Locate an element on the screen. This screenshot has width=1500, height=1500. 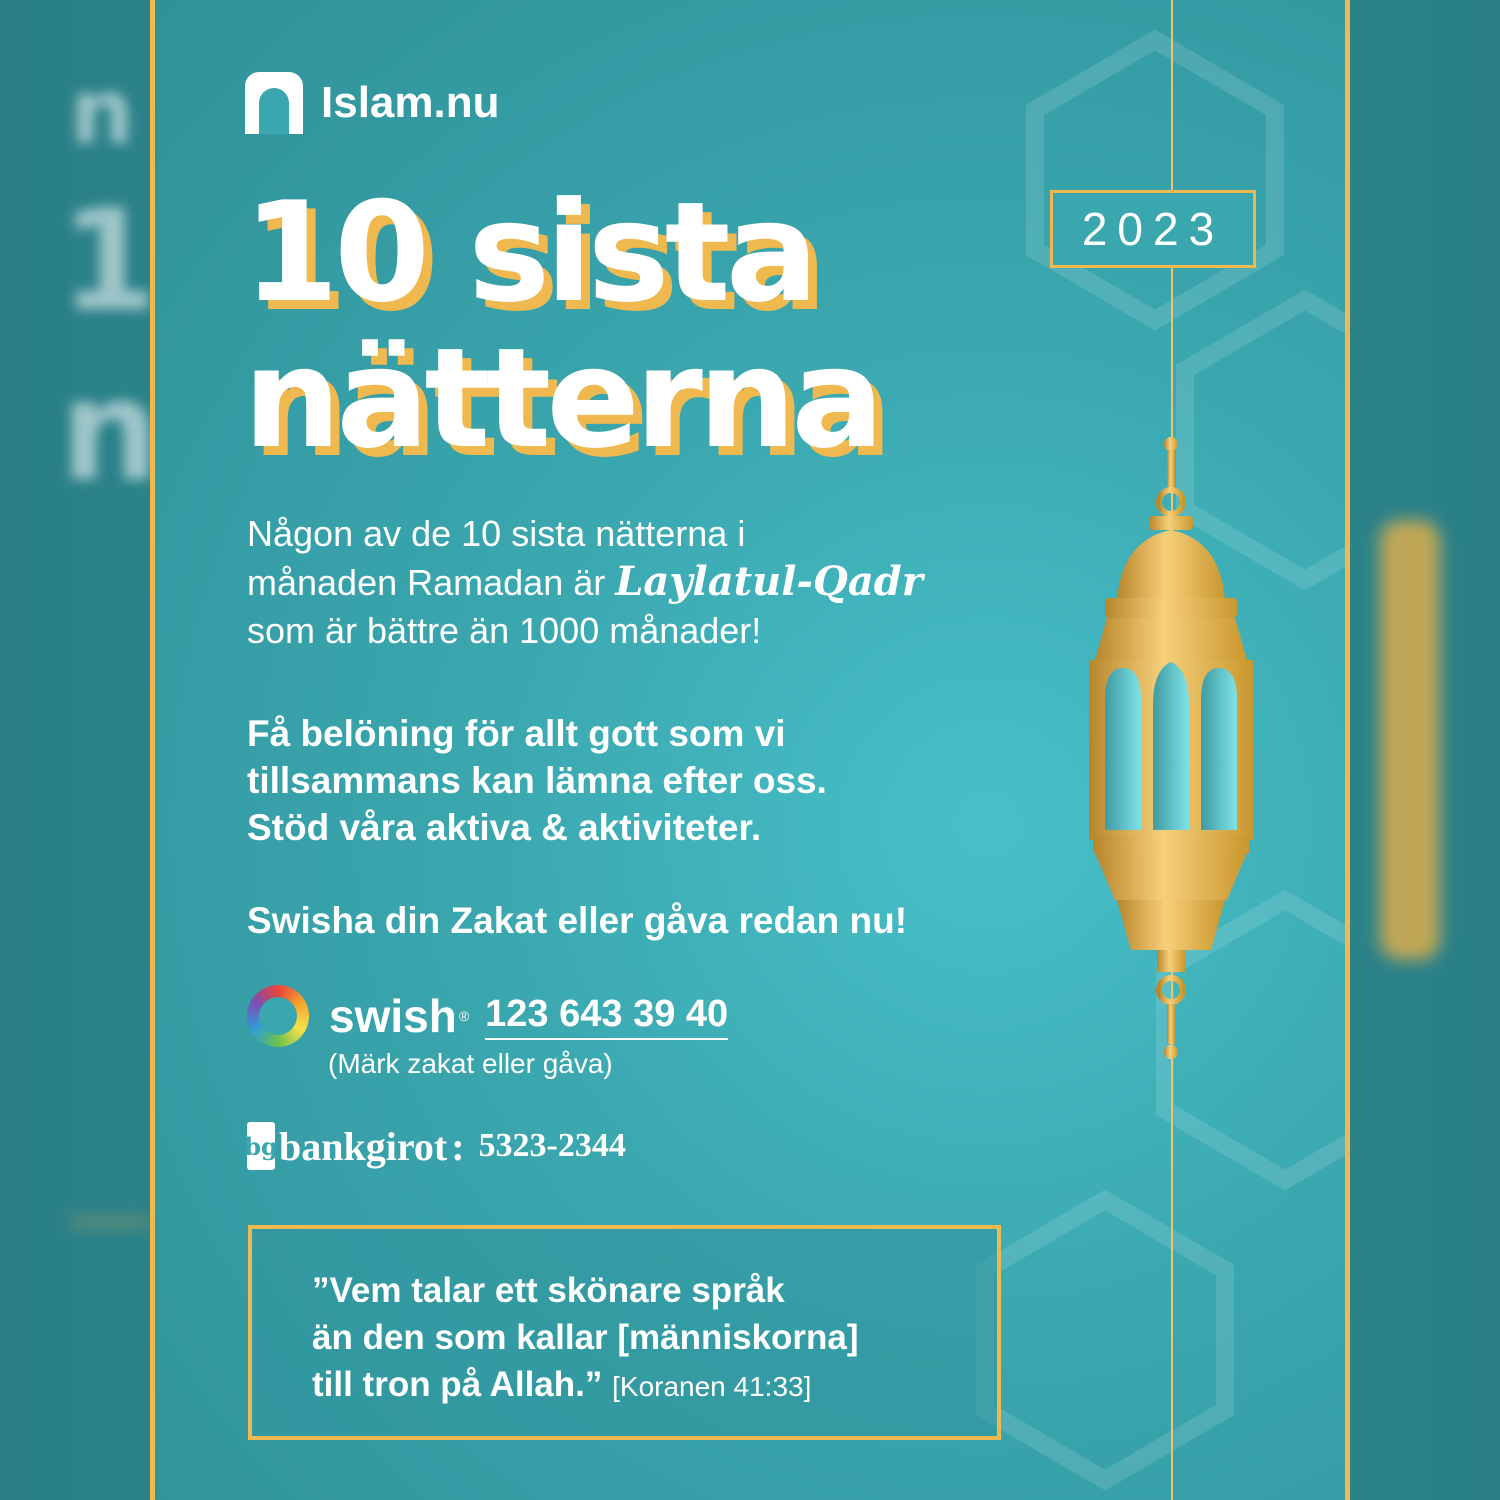
year-text: 2023 is located at coordinates (1153, 229).